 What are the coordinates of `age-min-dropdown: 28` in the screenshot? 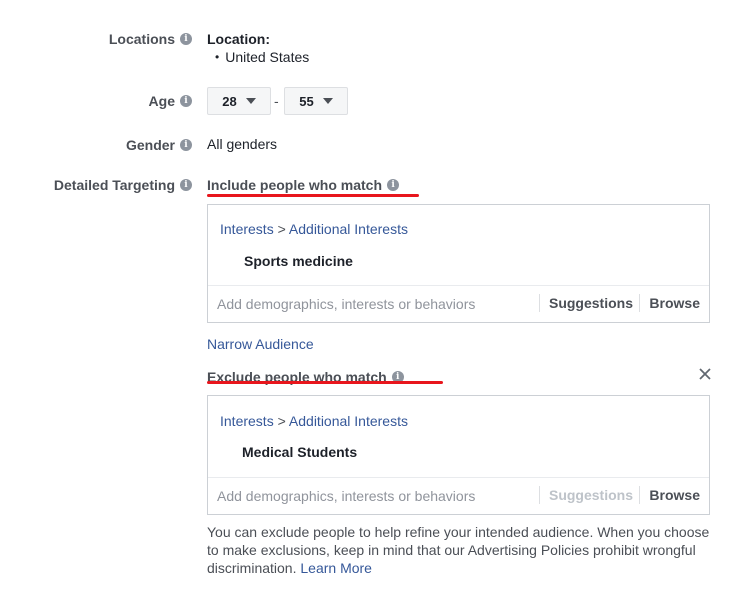 It's located at (239, 101).